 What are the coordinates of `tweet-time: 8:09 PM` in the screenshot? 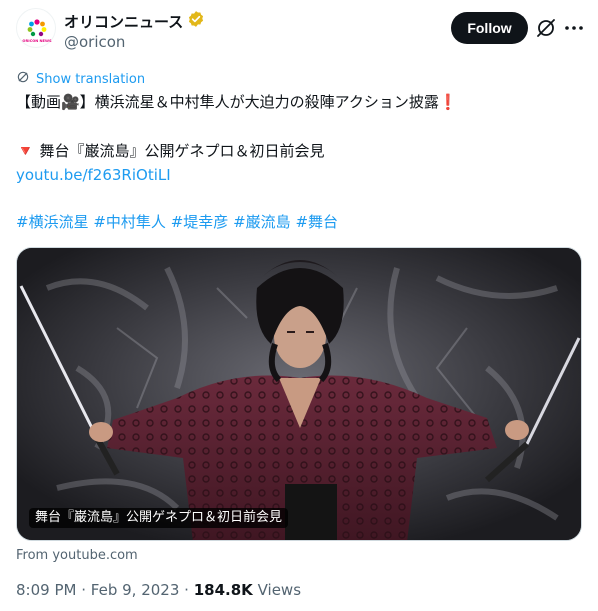 It's located at (46, 590).